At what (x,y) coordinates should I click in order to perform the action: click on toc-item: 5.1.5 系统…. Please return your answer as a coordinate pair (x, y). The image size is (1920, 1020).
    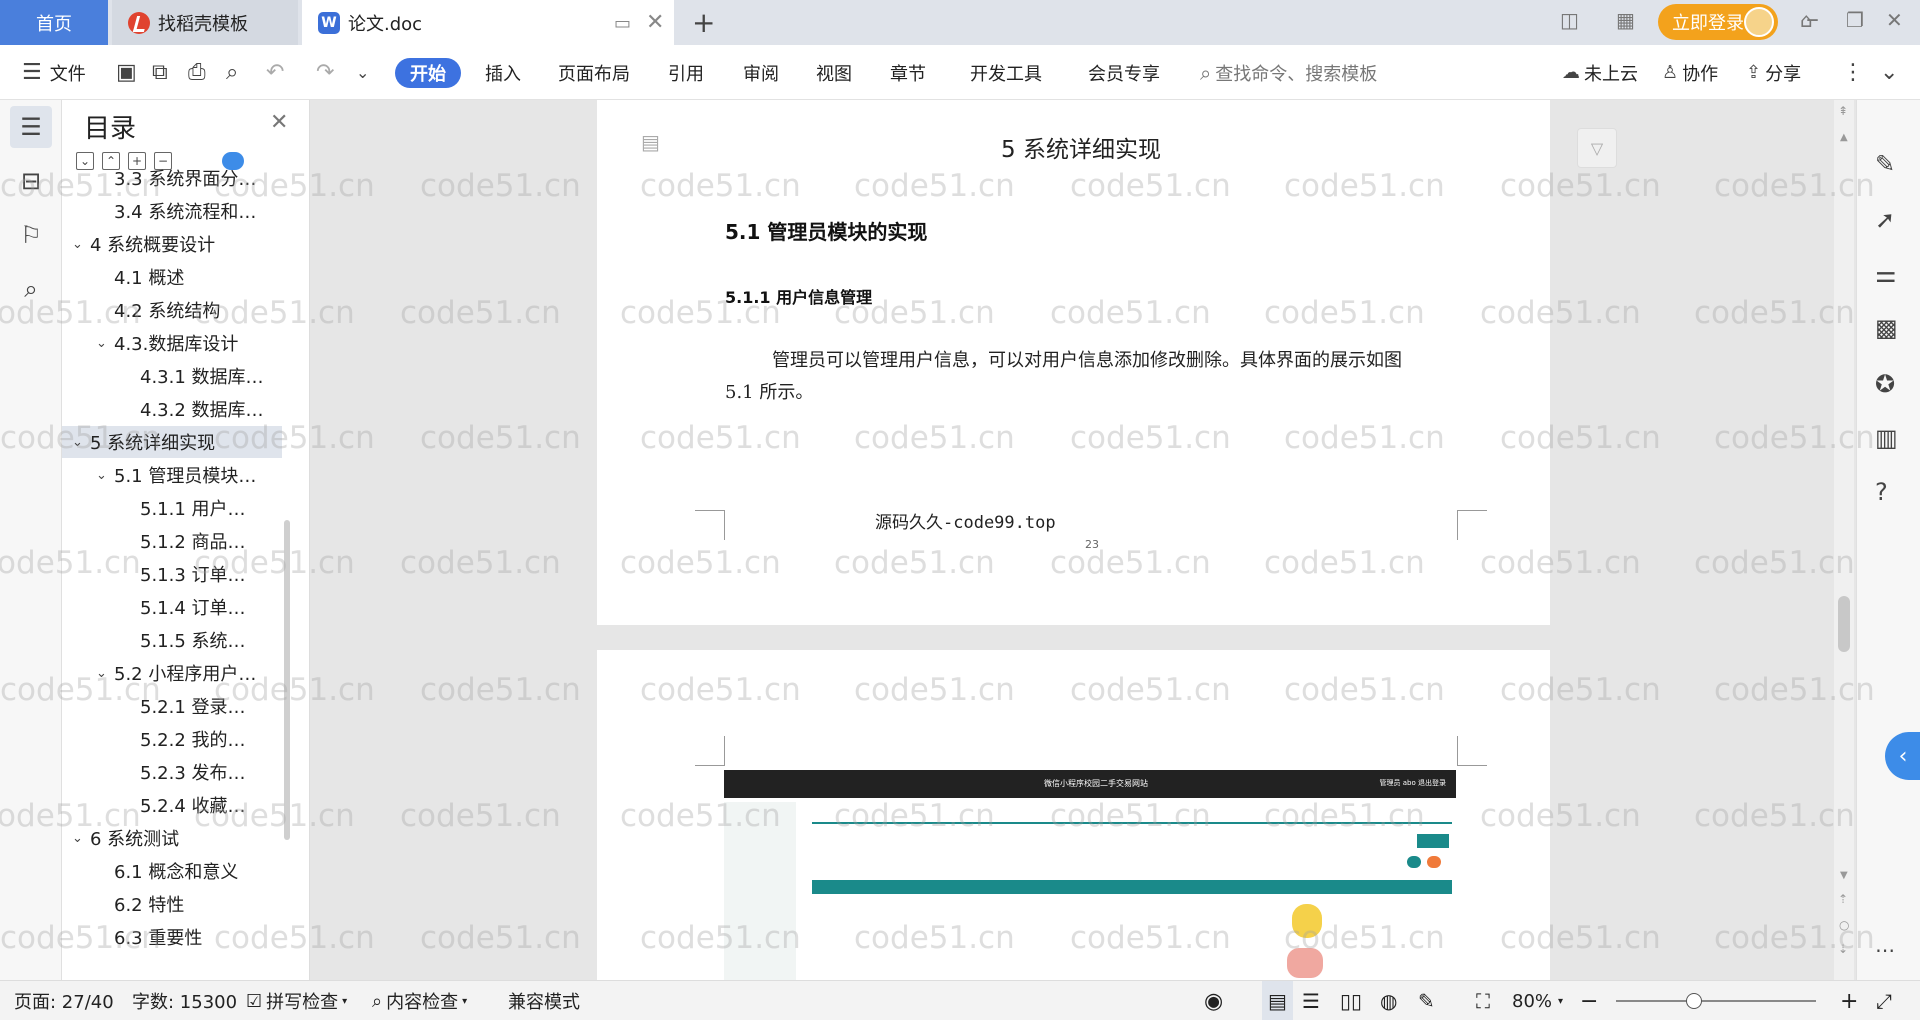
    Looking at the image, I should click on (172, 640).